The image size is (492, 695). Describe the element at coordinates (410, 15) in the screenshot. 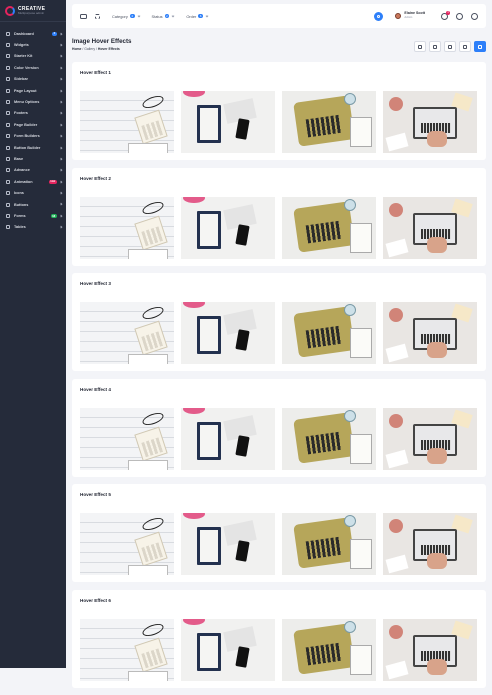

I see `user-menu: Elaine Scott Admin` at that location.